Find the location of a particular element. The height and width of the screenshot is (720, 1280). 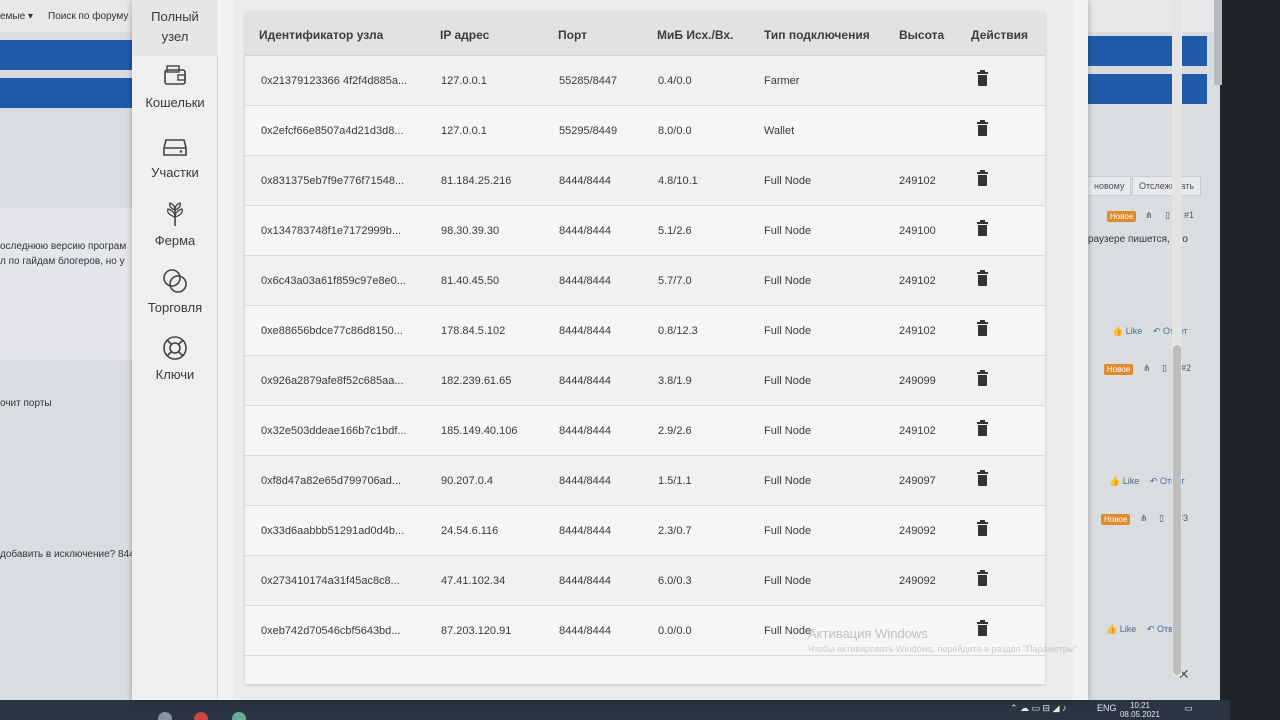

sidebar-item-wallets: Кошельки is located at coordinates (175, 86).